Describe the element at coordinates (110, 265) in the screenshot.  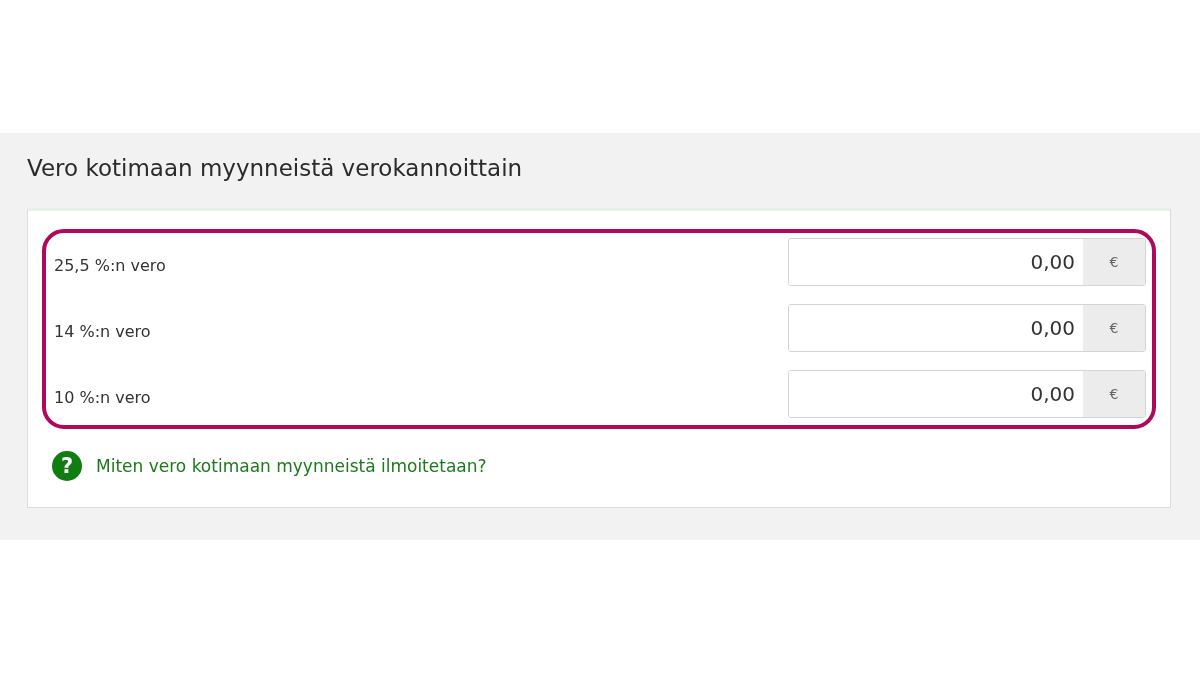
I see `field-label: 25,5 %:n vero` at that location.